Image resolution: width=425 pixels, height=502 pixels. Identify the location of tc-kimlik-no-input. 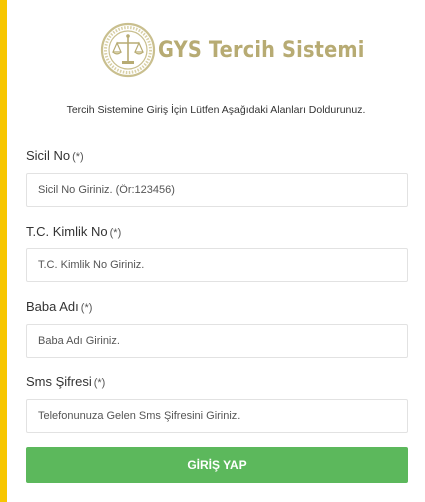
(217, 265).